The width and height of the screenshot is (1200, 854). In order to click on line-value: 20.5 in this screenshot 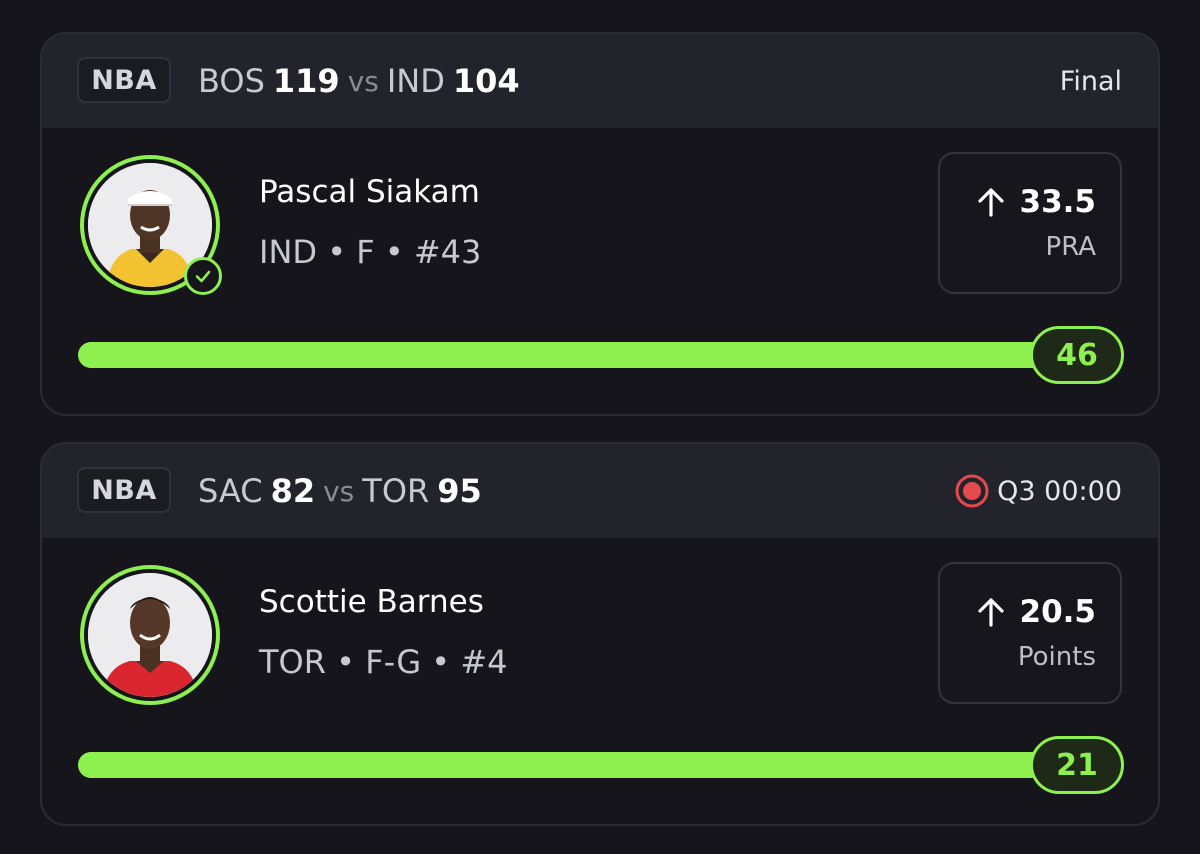, I will do `click(1058, 612)`.